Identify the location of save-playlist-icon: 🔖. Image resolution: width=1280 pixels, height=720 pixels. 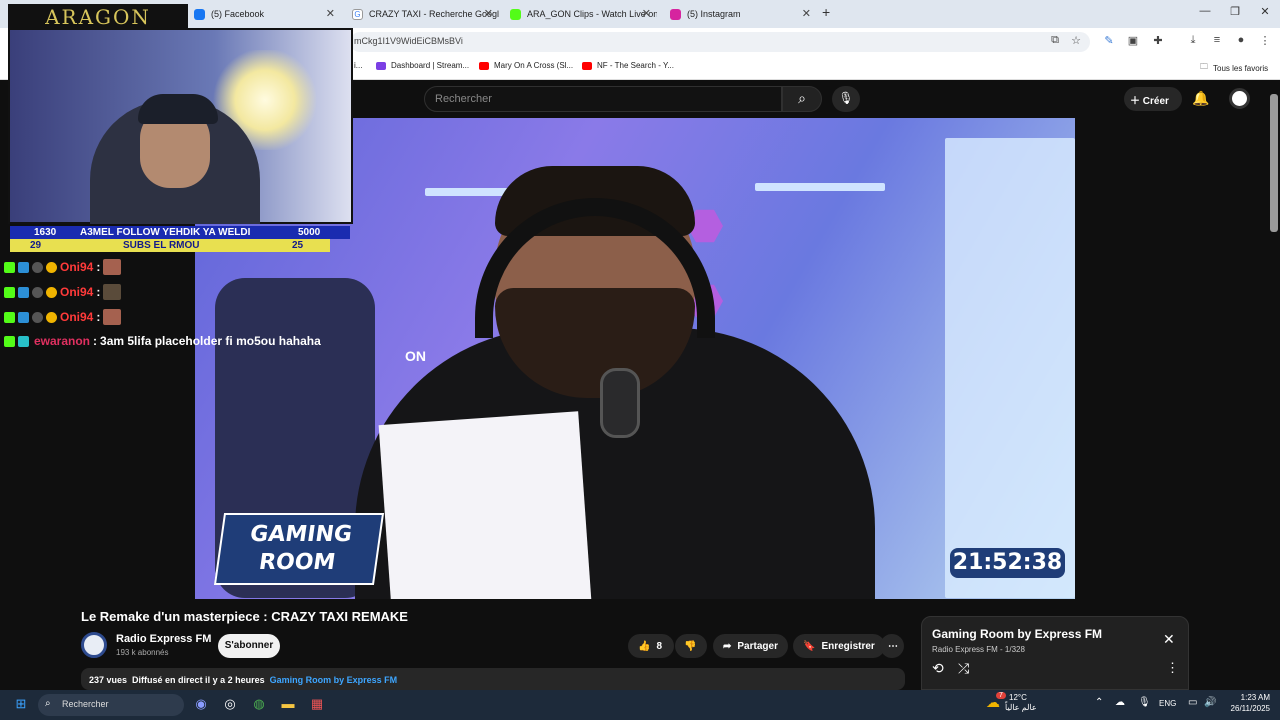
(809, 646).